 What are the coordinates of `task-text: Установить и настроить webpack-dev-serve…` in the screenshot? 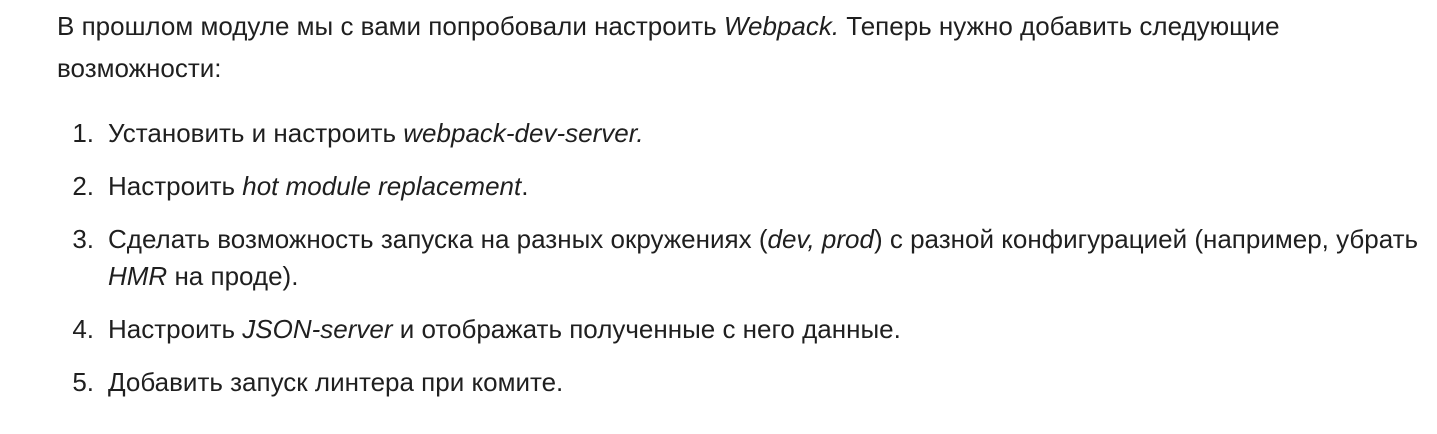 It's located at (767, 133).